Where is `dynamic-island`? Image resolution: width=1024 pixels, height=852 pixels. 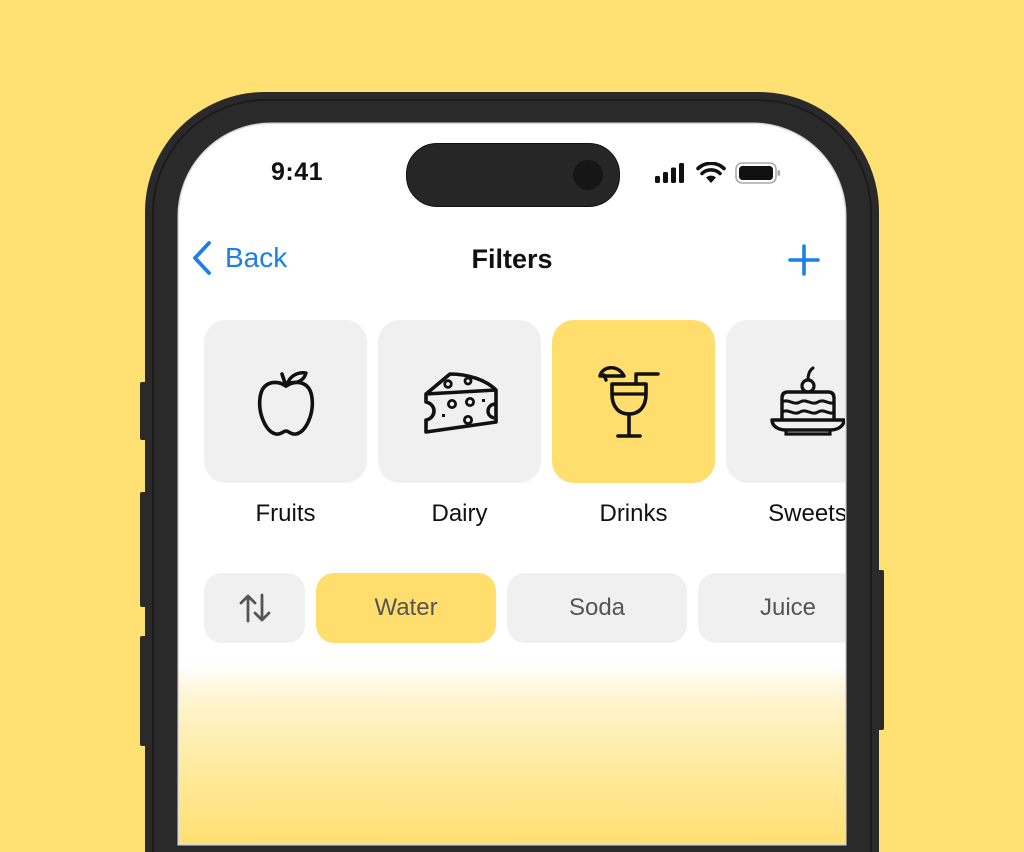
dynamic-island is located at coordinates (513, 175).